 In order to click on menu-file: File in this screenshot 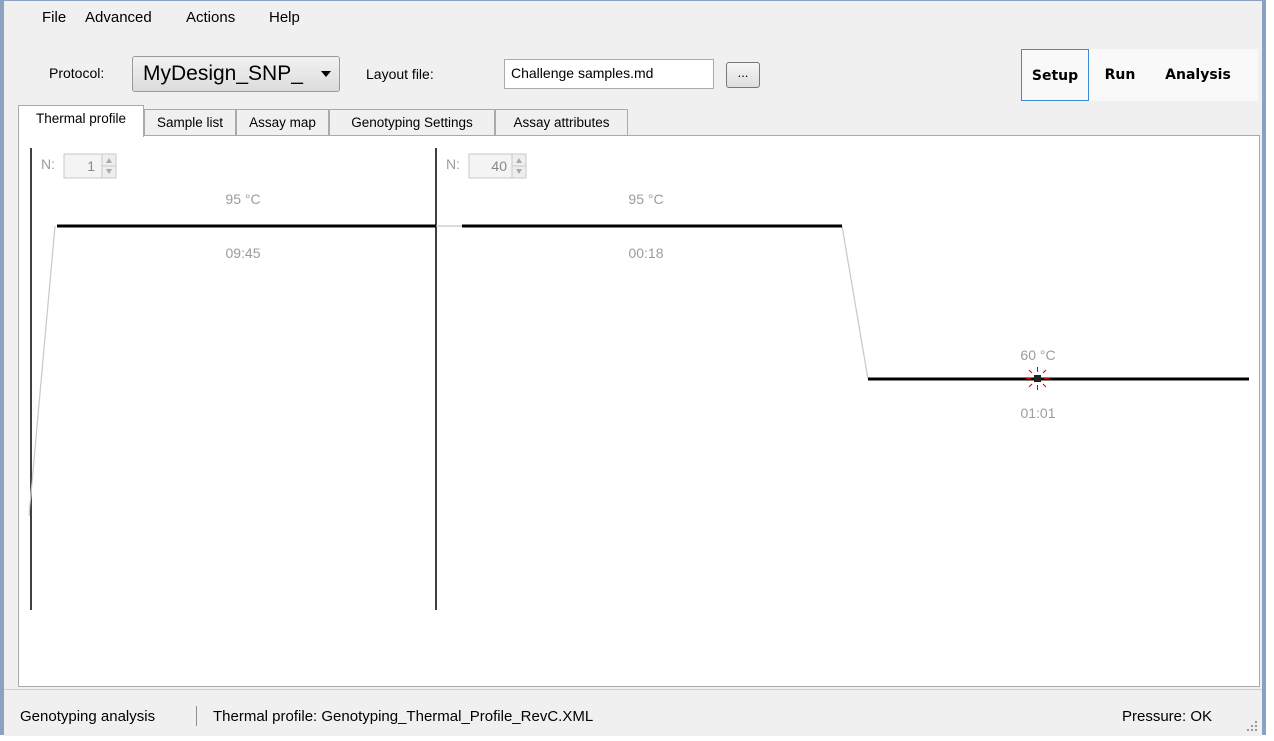, I will do `click(54, 17)`.